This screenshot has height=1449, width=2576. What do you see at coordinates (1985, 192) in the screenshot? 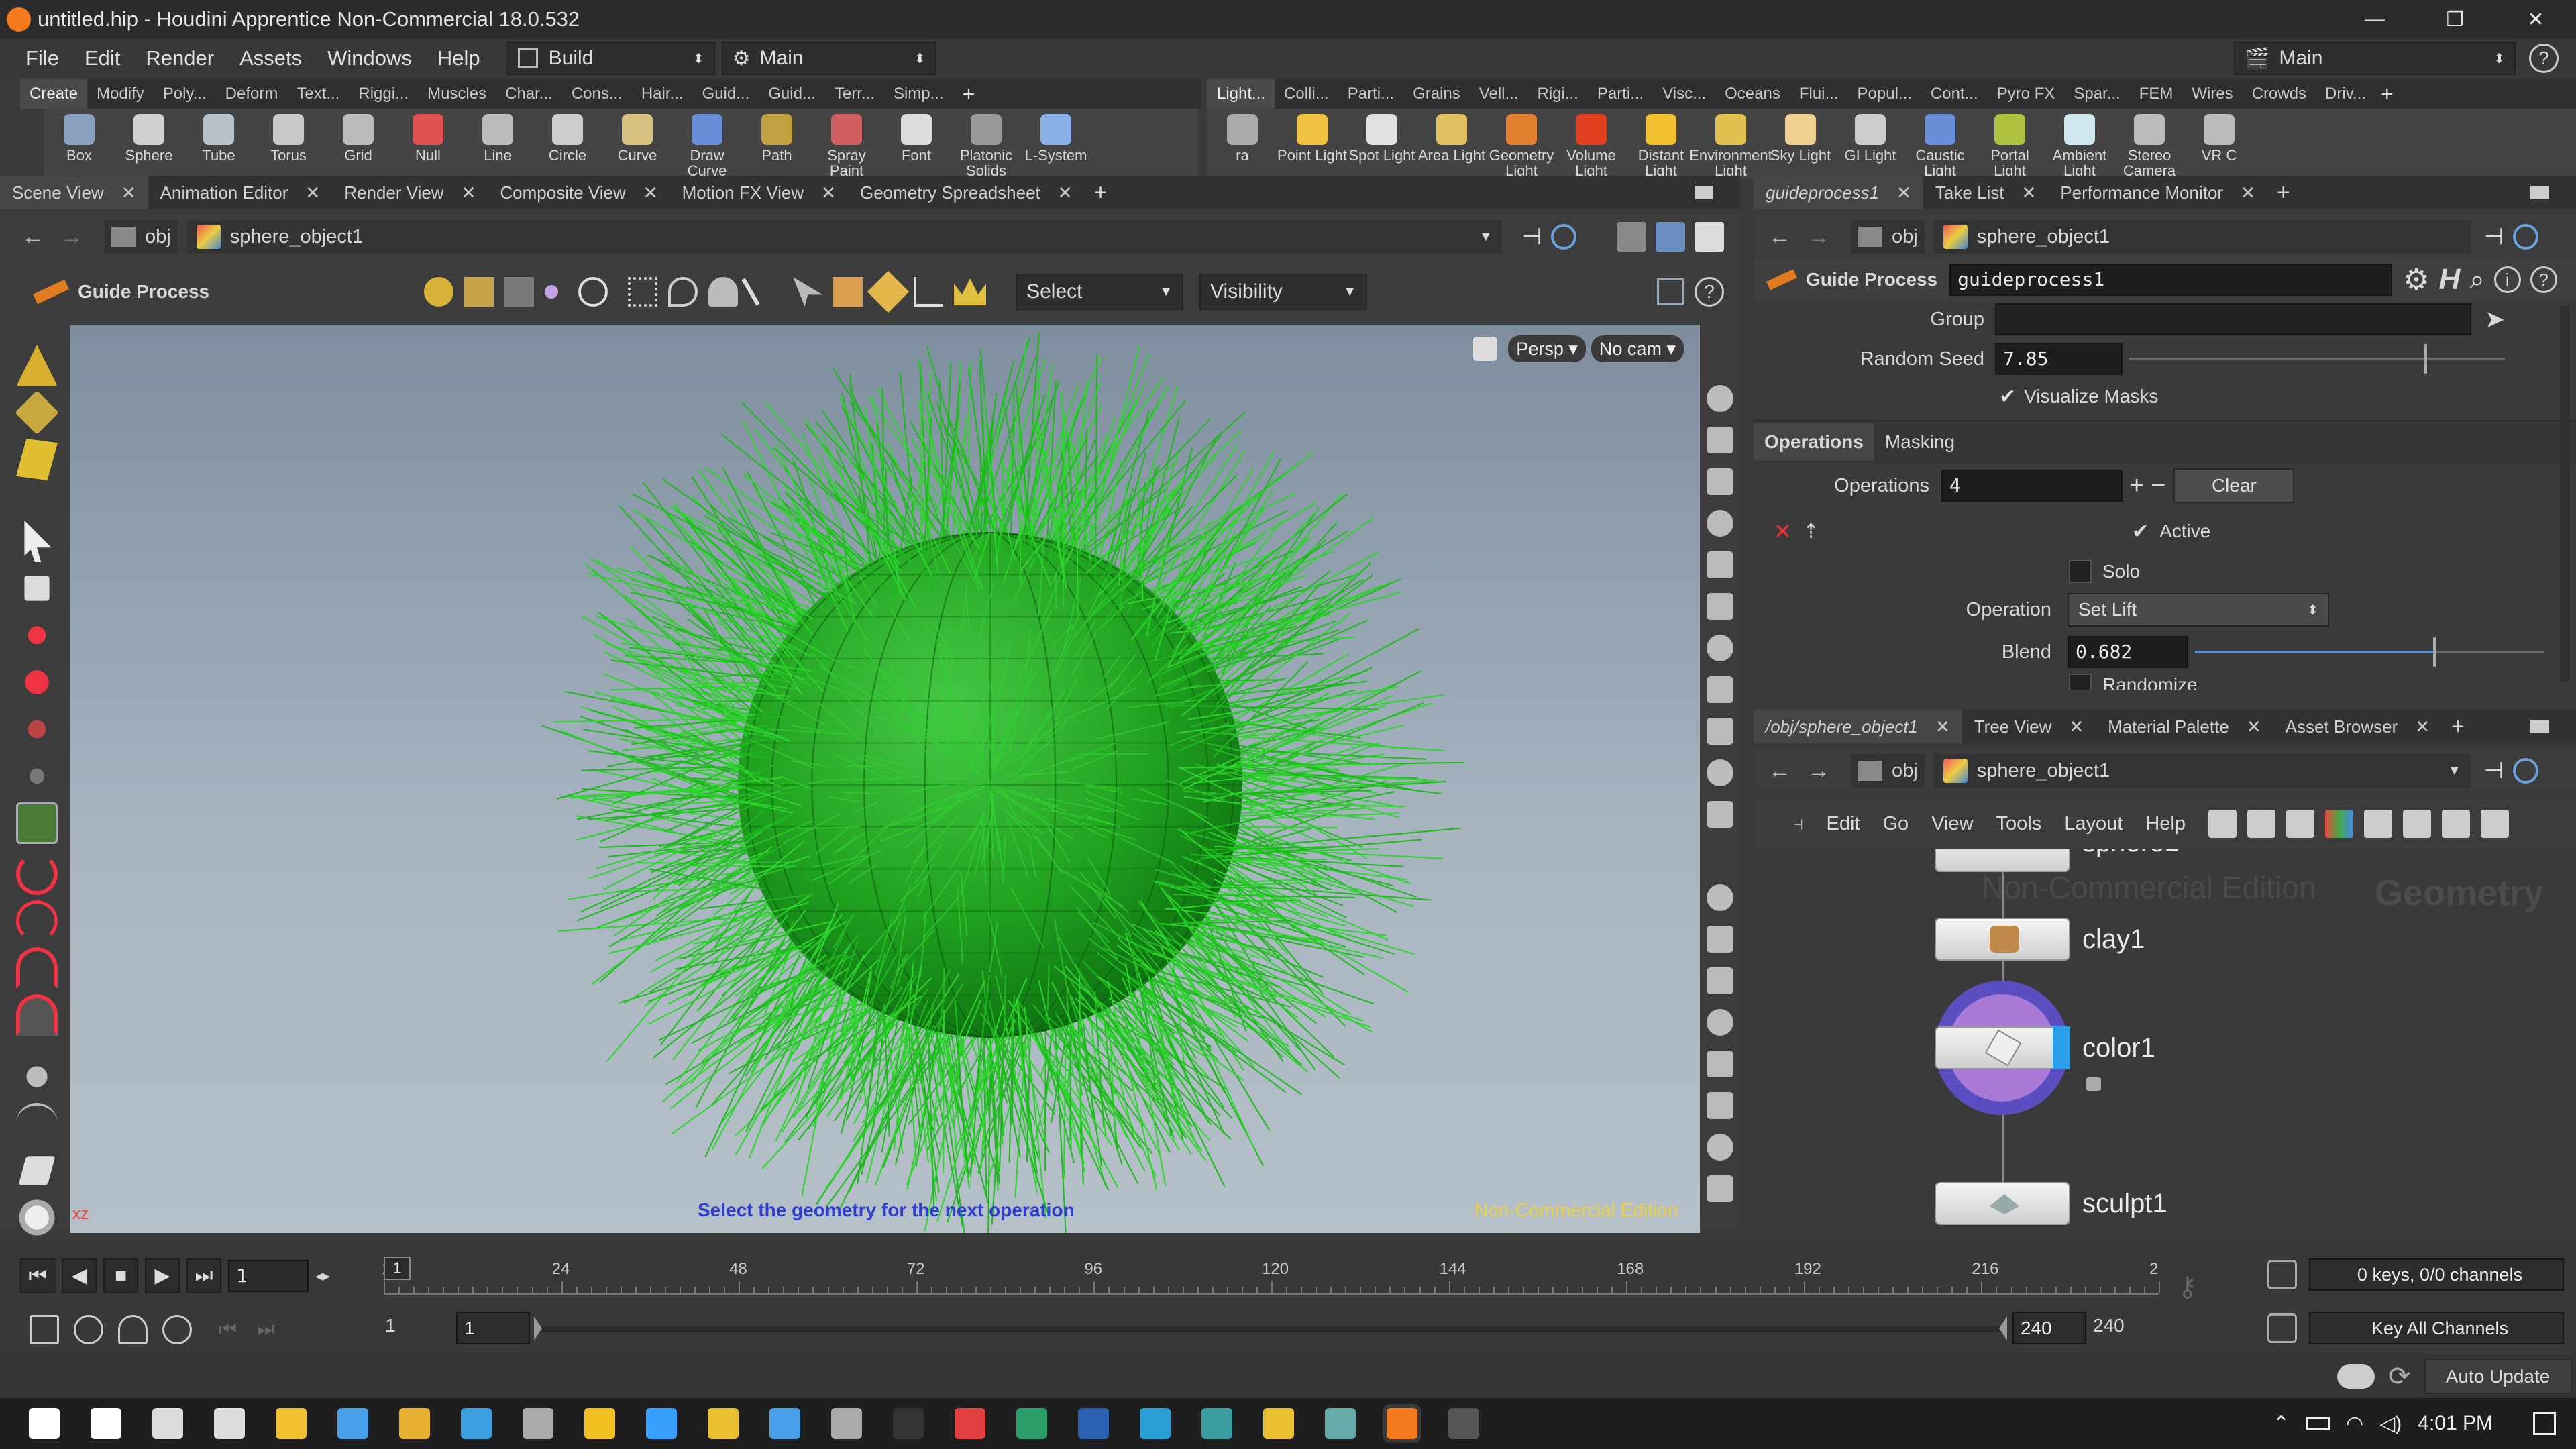
I see `param-tab-take-list: Take List ✕` at bounding box center [1985, 192].